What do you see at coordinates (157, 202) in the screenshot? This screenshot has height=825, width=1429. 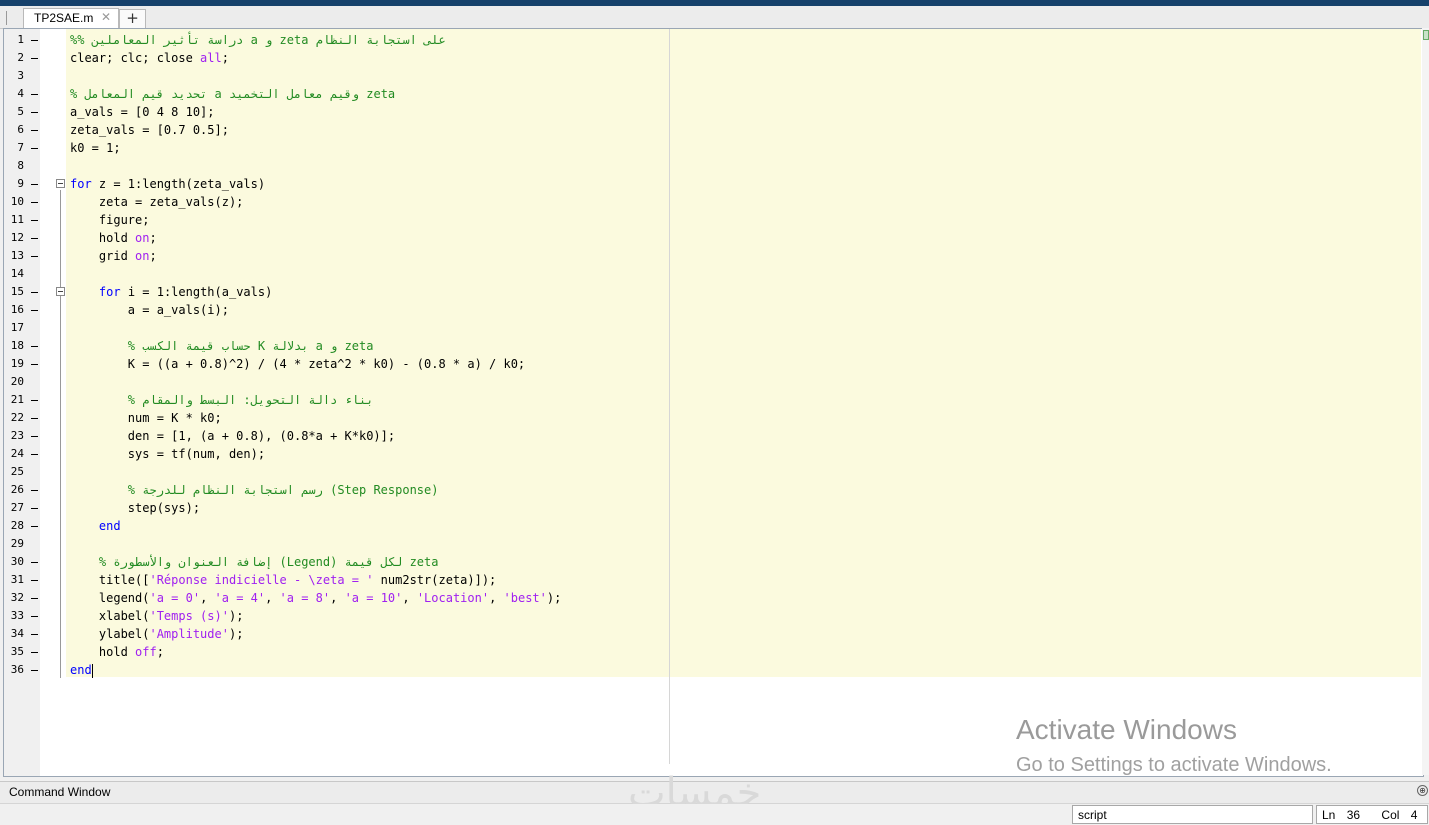 I see `code-text: zeta = zeta_vals(z);` at bounding box center [157, 202].